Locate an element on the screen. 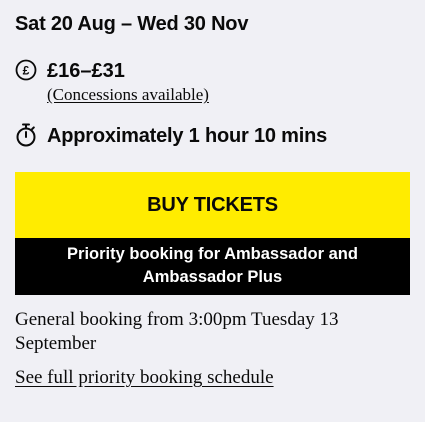  duration-text: Approximately 1 hour 10 mins is located at coordinates (187, 136).